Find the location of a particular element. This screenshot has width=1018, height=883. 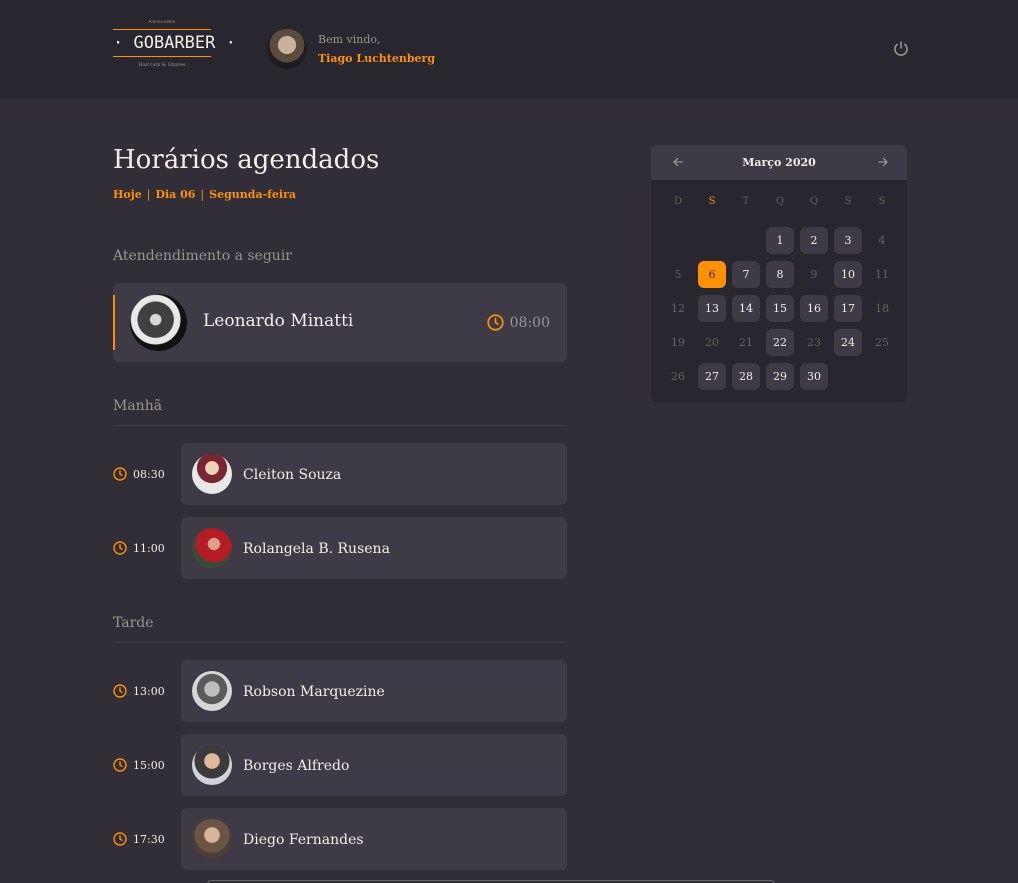

appointment-item: 08:30 Cleiton Souza is located at coordinates (340, 474).